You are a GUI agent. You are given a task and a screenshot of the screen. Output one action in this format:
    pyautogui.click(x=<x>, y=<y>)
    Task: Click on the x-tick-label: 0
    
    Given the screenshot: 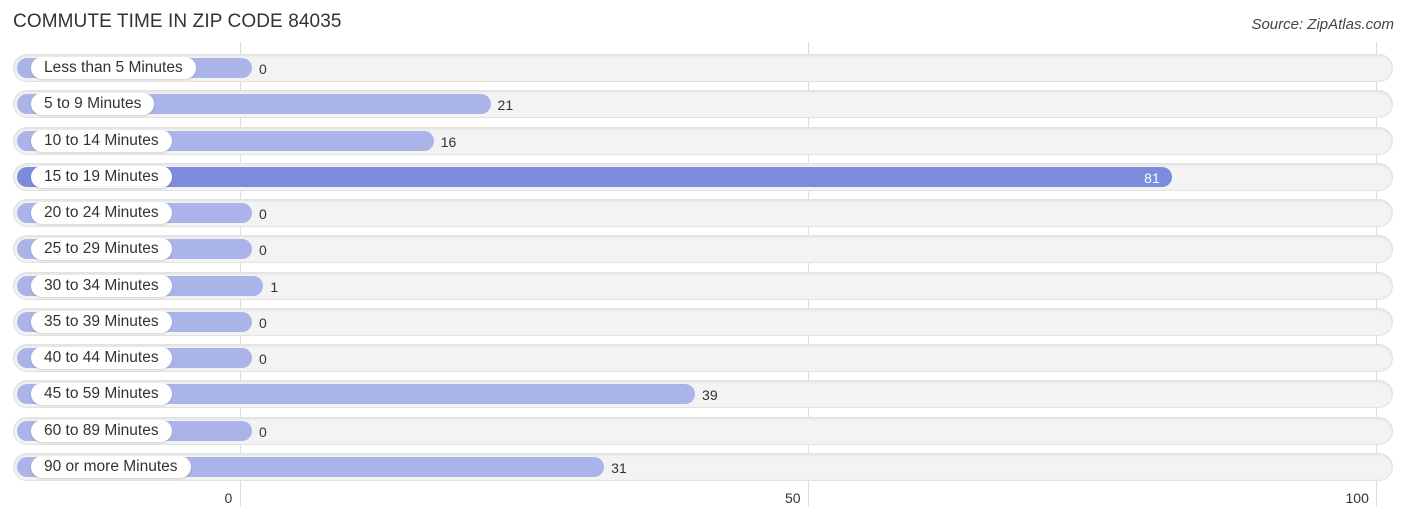 What is the action you would take?
    pyautogui.click(x=228, y=498)
    